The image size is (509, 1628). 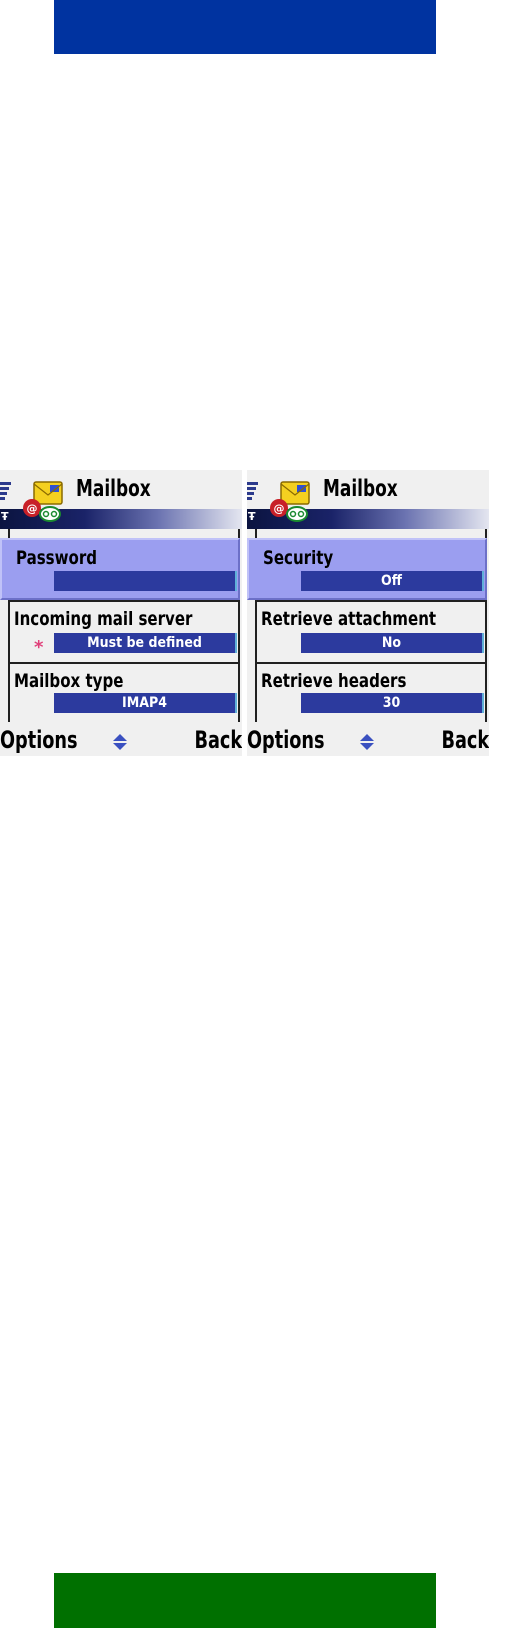 I want to click on setting-row-mailbox-type: Mailbox type IMAP4, so click(x=124, y=694).